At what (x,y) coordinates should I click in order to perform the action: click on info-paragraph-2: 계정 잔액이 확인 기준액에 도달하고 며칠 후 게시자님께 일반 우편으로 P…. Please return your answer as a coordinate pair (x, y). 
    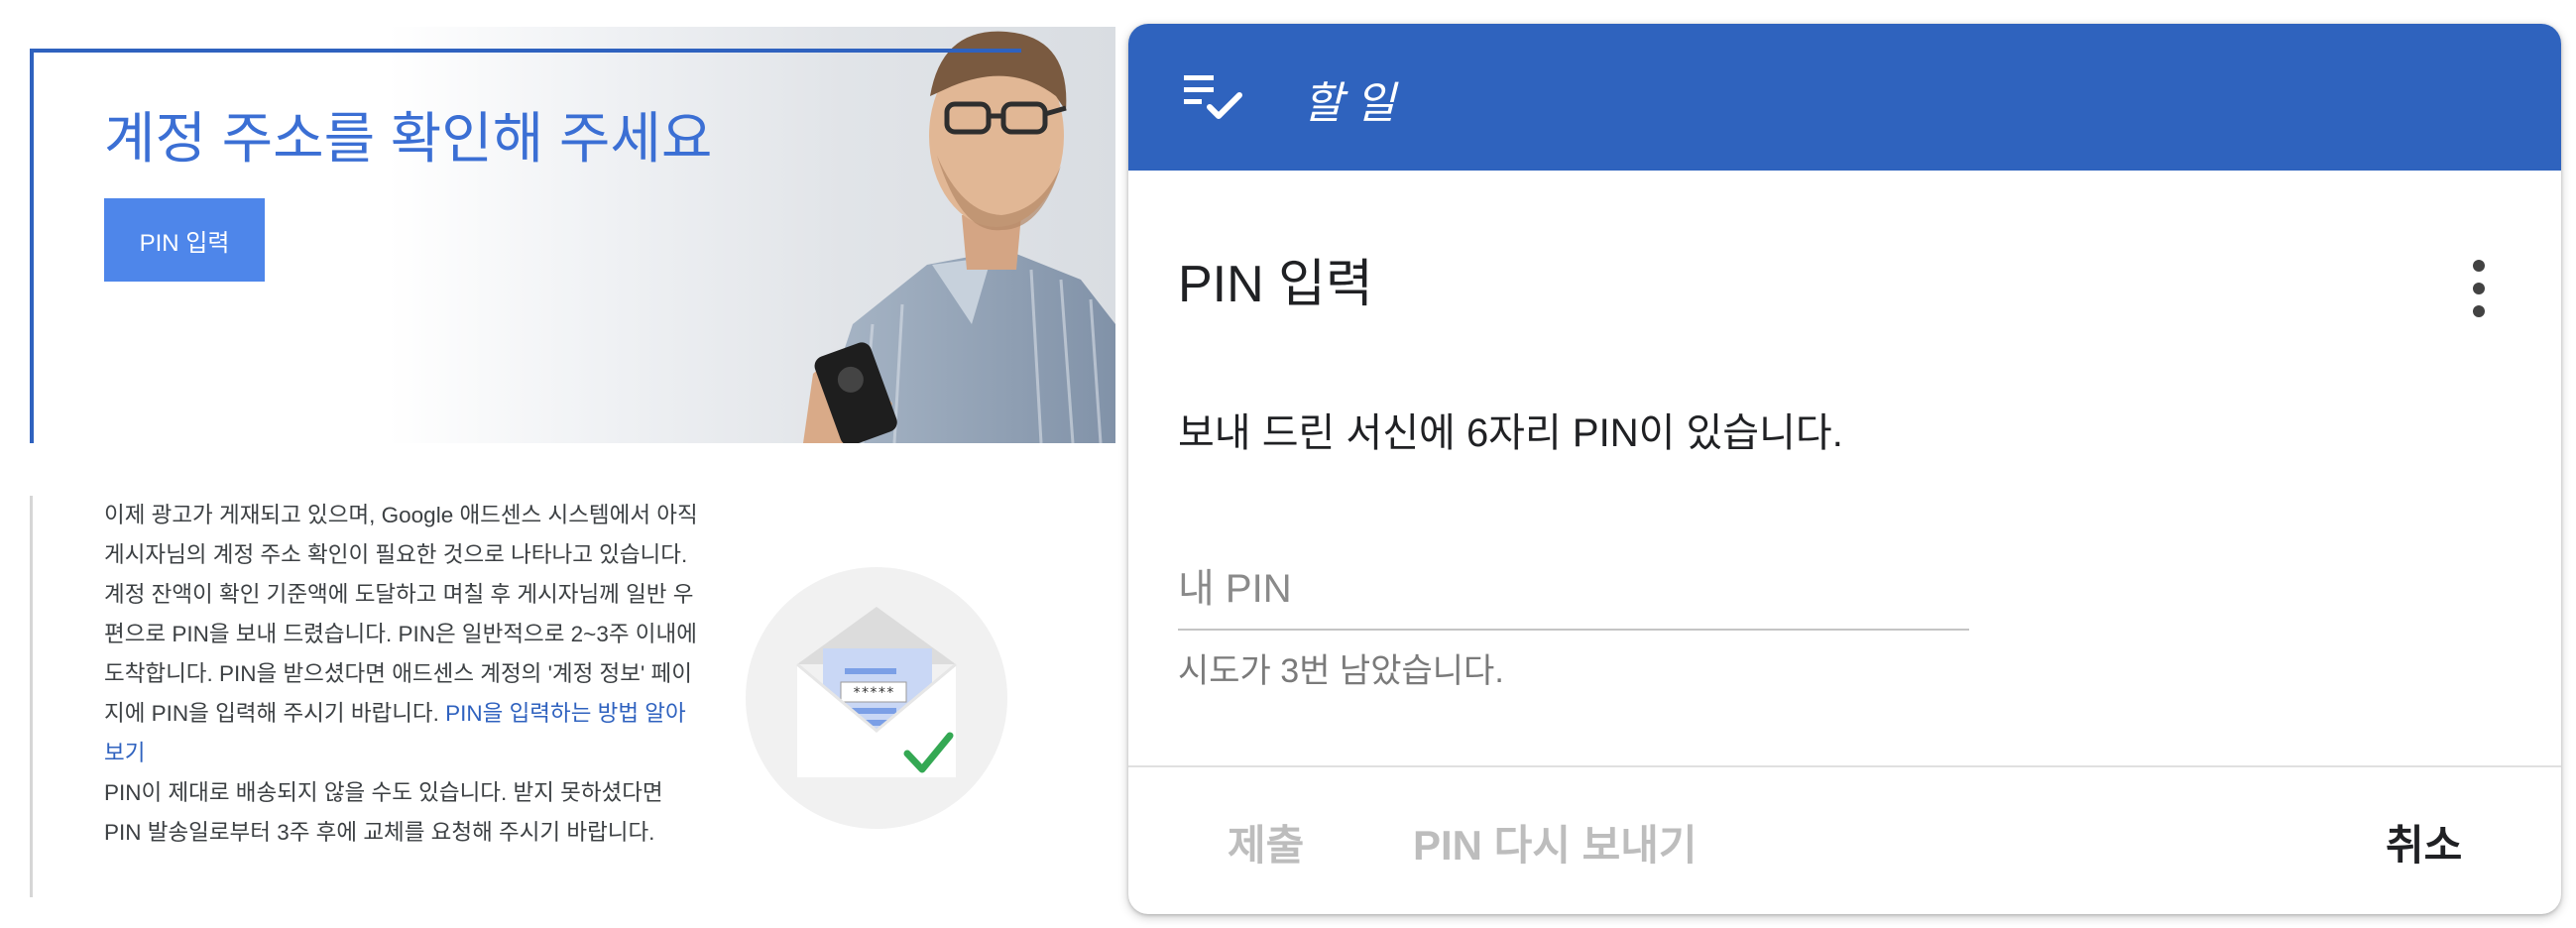
    Looking at the image, I should click on (404, 674).